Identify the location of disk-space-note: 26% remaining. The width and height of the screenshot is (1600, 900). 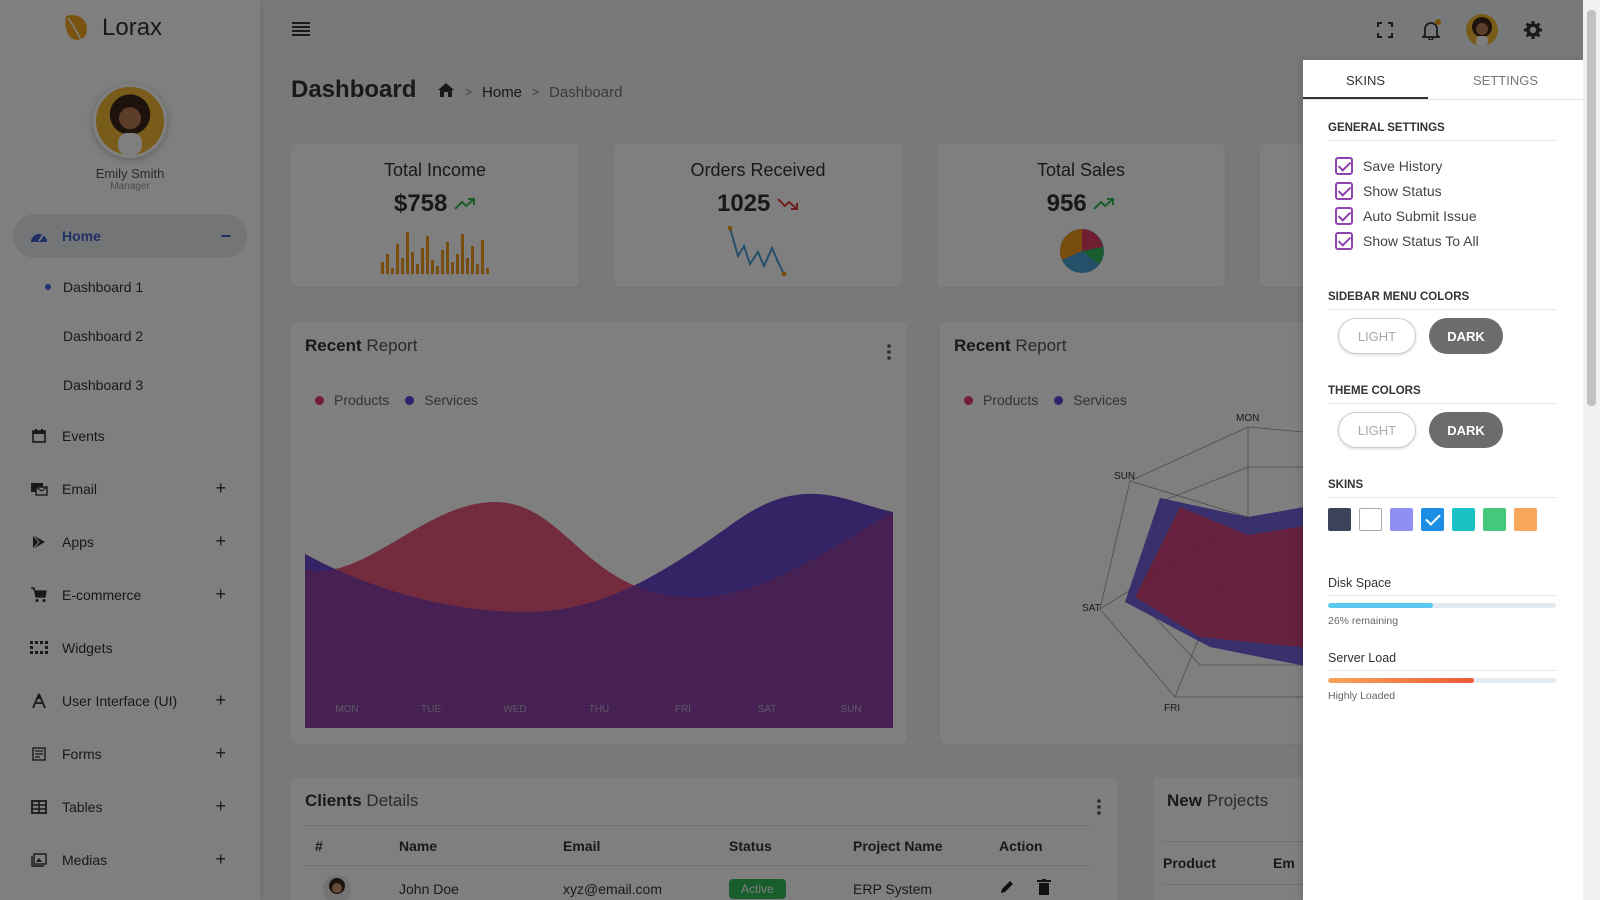
(1363, 621).